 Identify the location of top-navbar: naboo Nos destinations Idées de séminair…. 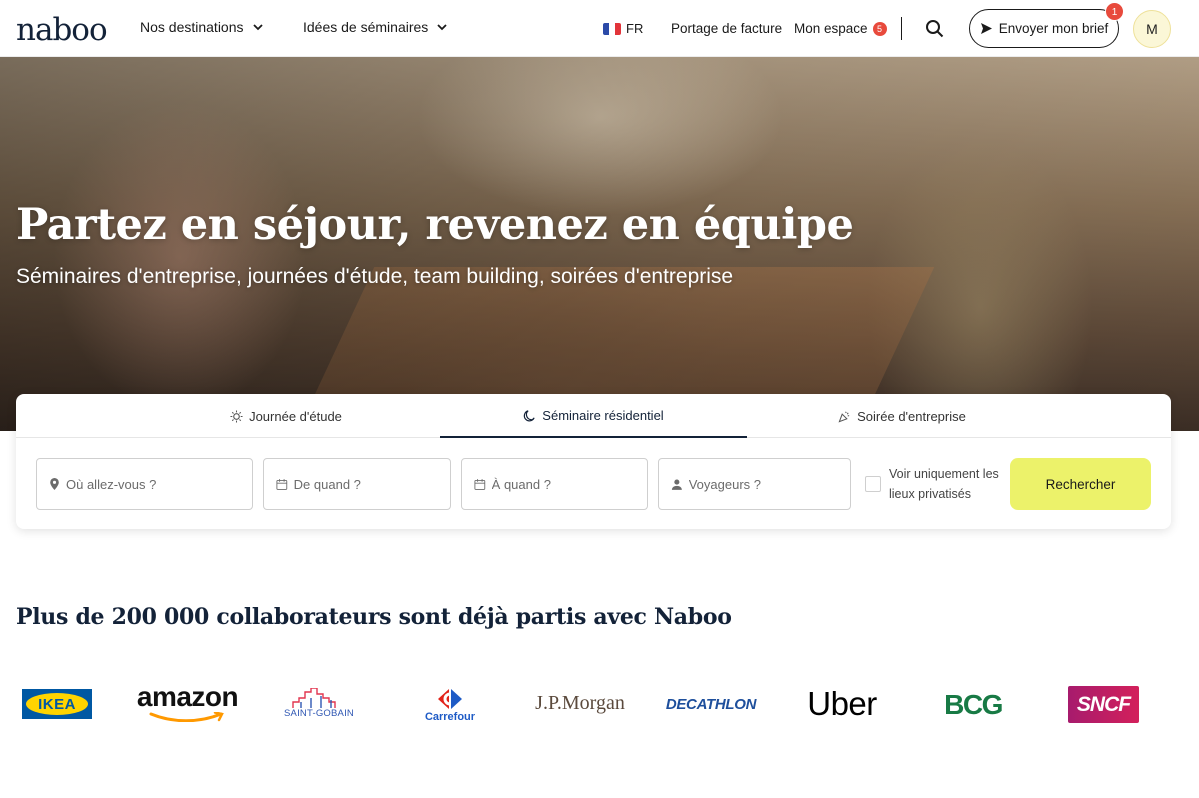
(599, 28).